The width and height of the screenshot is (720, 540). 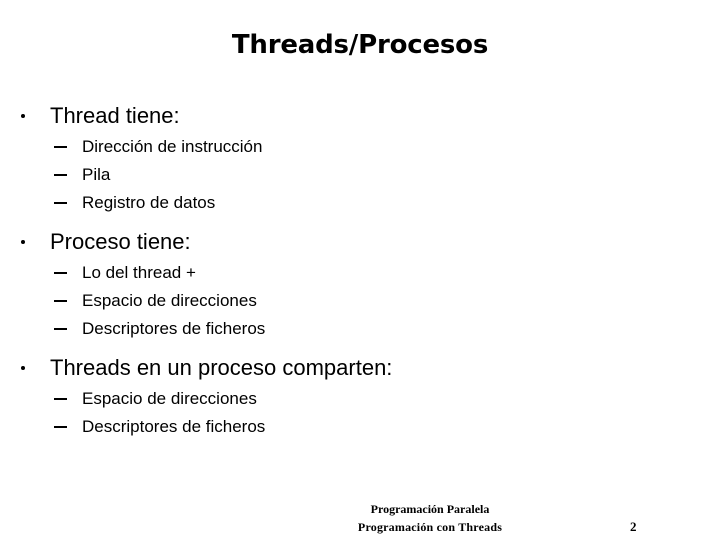 I want to click on bullet-item-label: Thread tiene:, so click(x=115, y=115).